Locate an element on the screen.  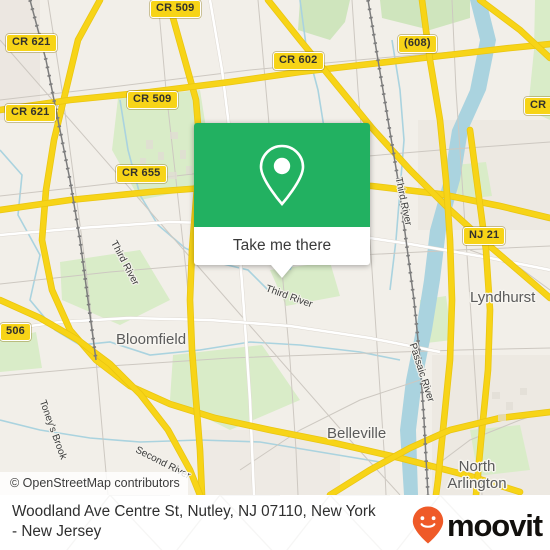
address-line-2: - New Jersey is located at coordinates (57, 531).